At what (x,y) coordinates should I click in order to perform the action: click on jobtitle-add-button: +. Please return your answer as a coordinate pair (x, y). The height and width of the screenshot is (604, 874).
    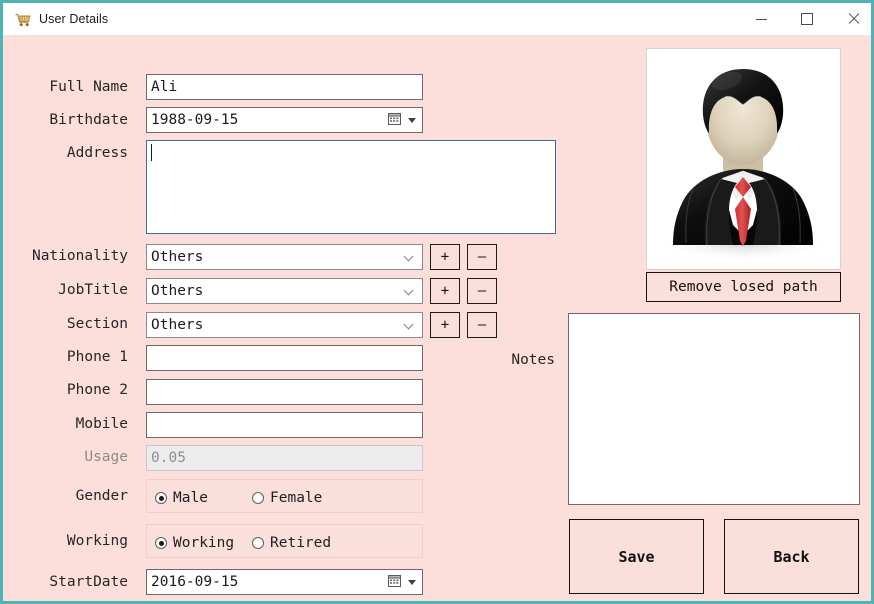
    Looking at the image, I should click on (445, 291).